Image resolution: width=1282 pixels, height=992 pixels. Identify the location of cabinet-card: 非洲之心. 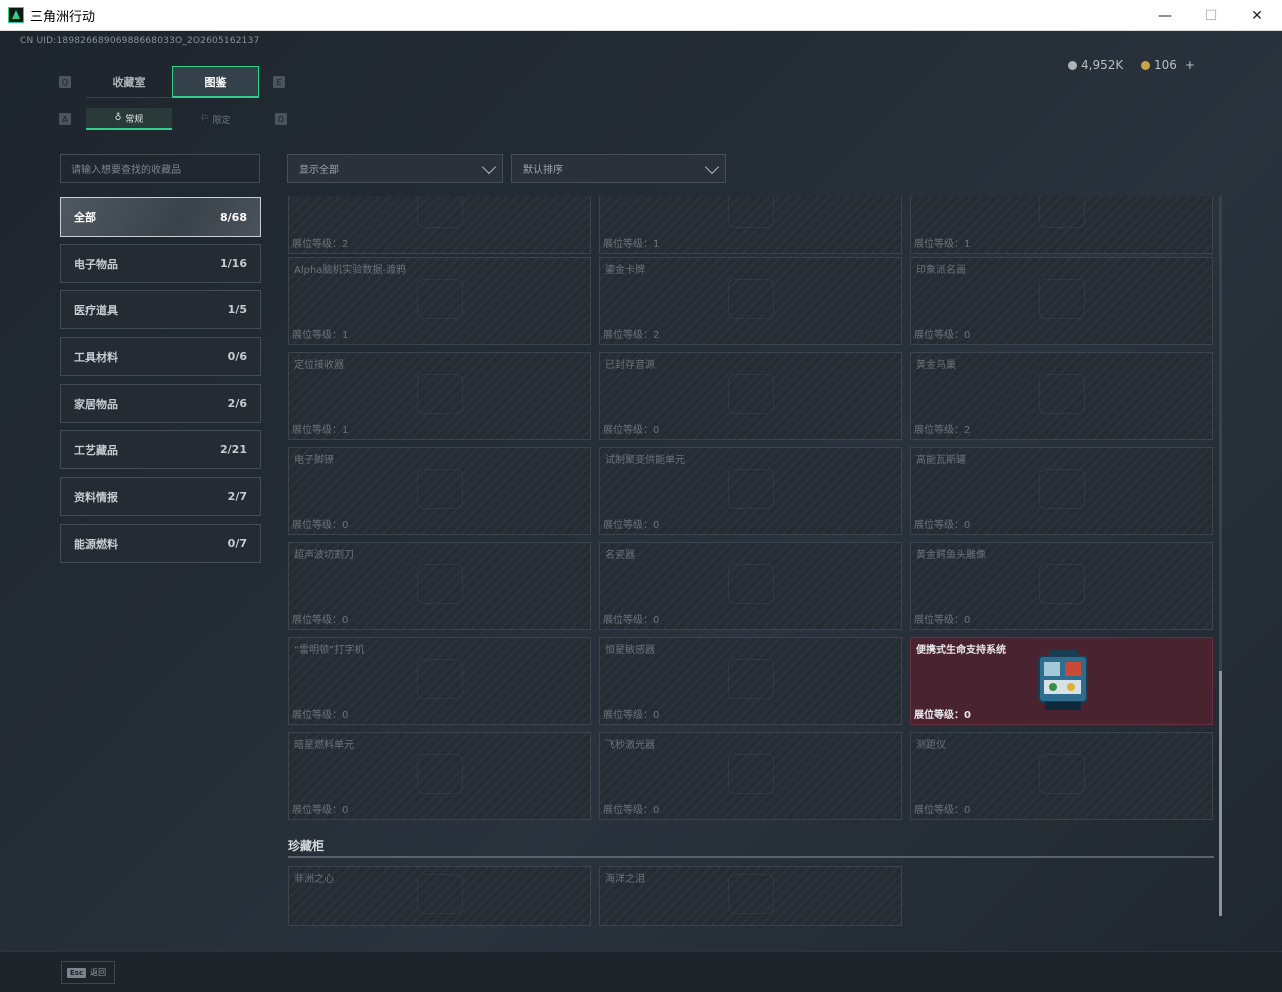
(439, 896).